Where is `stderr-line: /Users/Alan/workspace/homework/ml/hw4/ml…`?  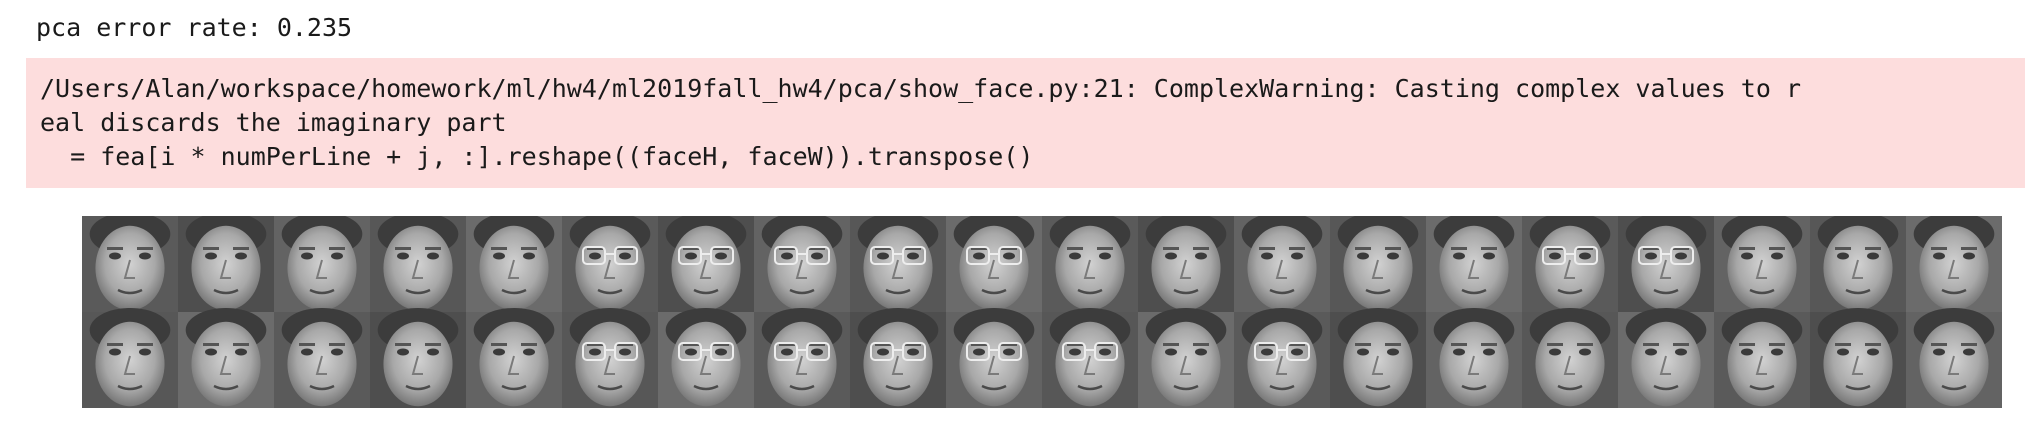
stderr-line: /Users/Alan/workspace/homework/ml/hw4/ml… is located at coordinates (920, 88).